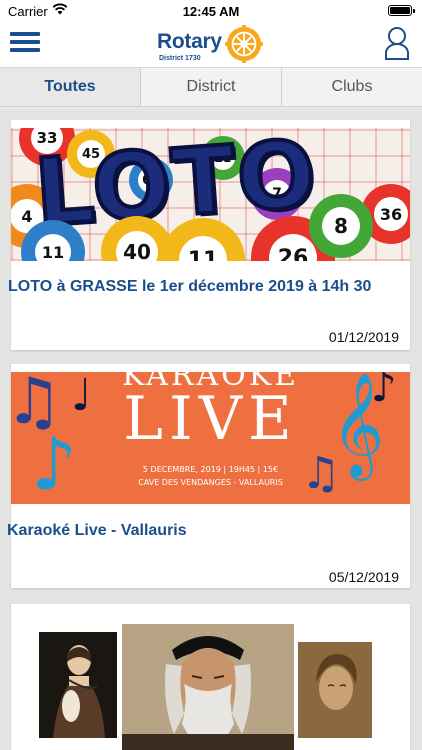 This screenshot has height=750, width=422. What do you see at coordinates (180, 58) in the screenshot?
I see `logo-district: District 1730` at bounding box center [180, 58].